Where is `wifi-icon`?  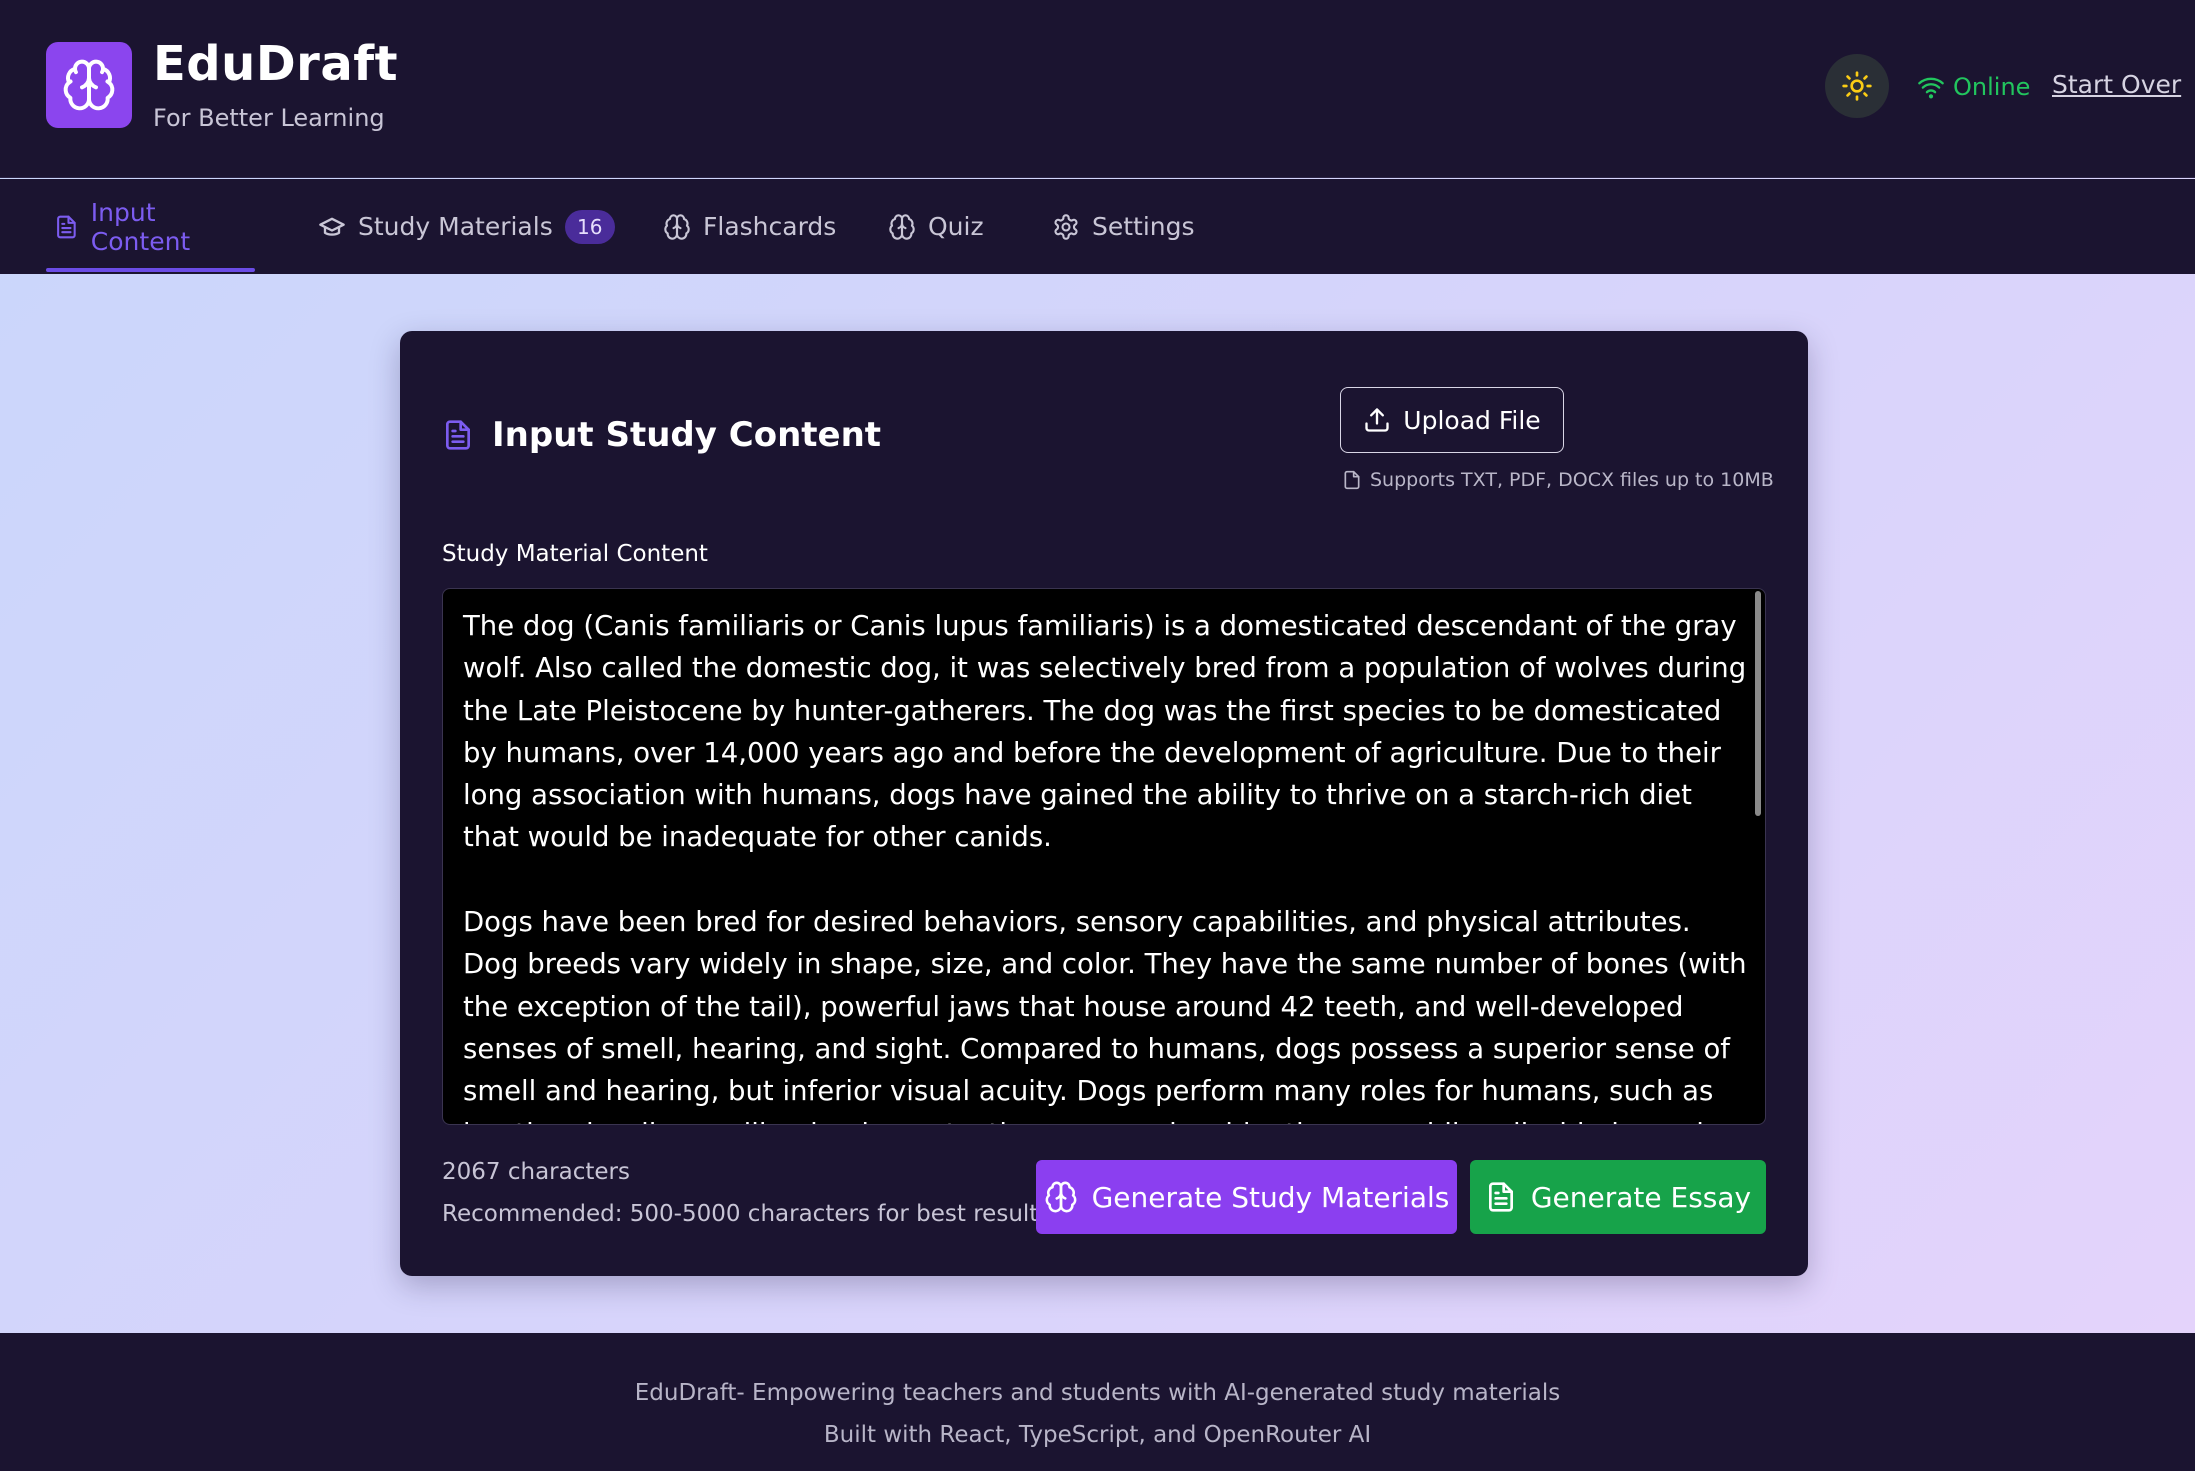
wifi-icon is located at coordinates (1931, 88).